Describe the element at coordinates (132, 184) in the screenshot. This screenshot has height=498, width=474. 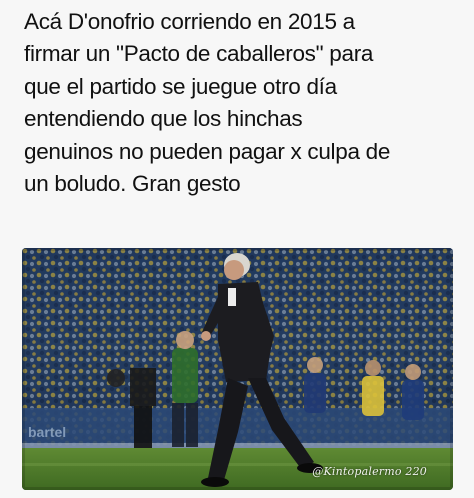
I see `caption-line-6: un boludo. Gran gesto` at that location.